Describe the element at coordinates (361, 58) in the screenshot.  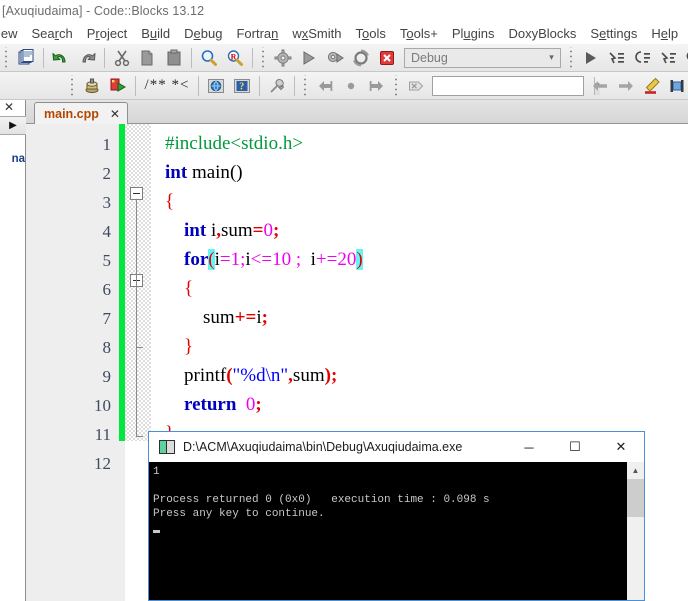
I see `rebuild-icon` at that location.